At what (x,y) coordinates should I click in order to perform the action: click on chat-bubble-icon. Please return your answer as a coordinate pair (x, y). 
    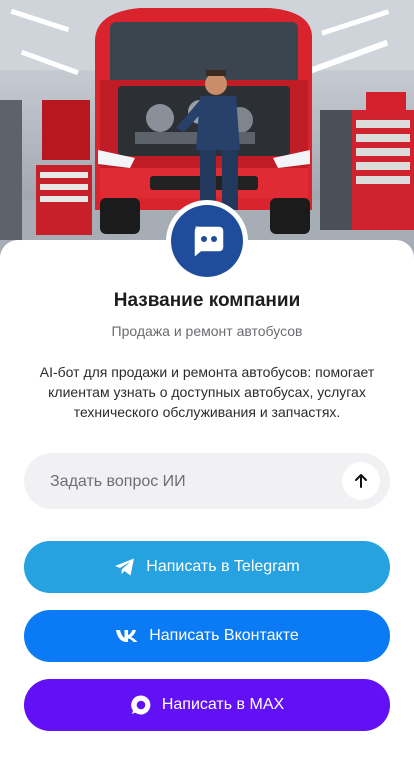
    Looking at the image, I should click on (209, 241).